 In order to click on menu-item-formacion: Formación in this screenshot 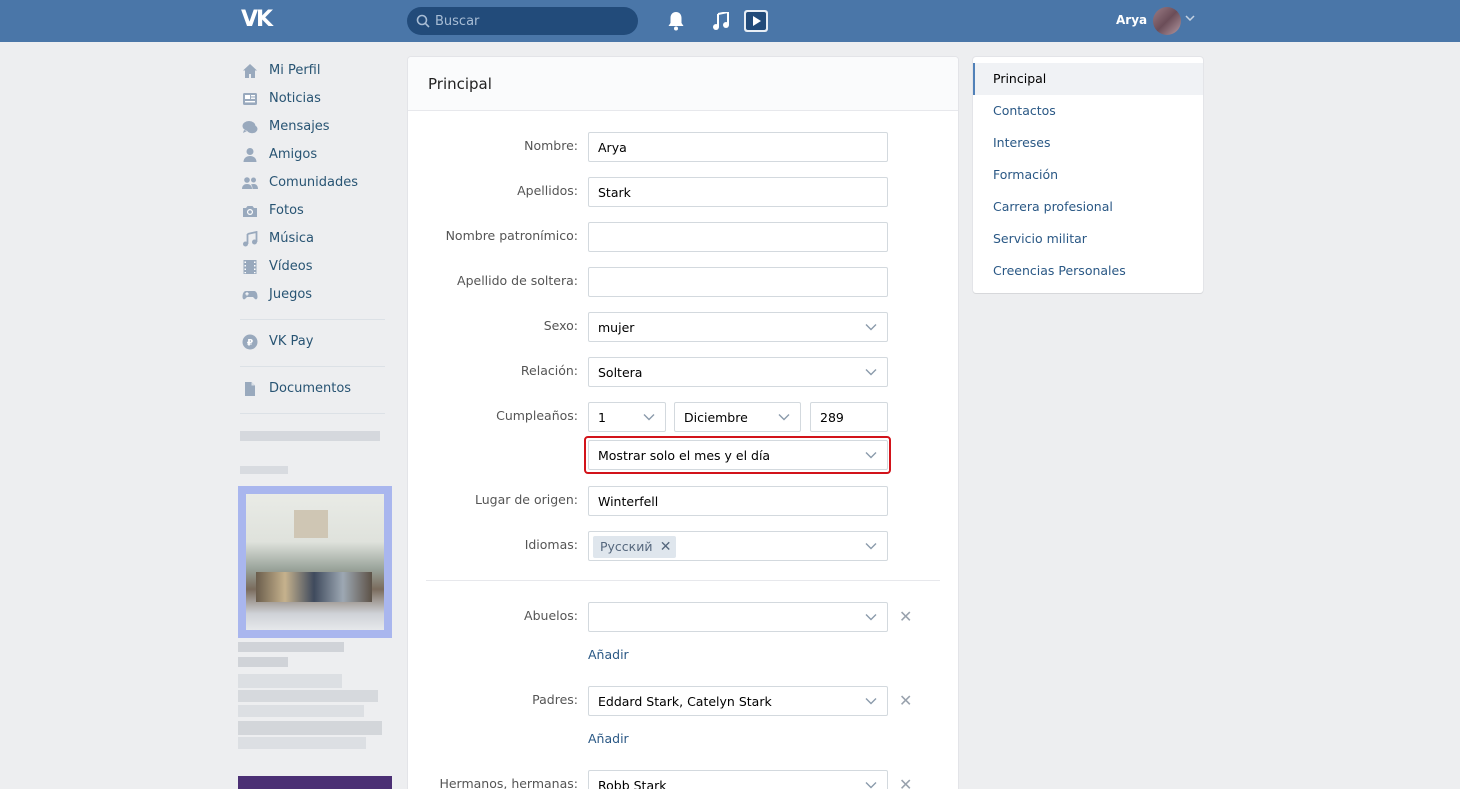, I will do `click(1088, 175)`.